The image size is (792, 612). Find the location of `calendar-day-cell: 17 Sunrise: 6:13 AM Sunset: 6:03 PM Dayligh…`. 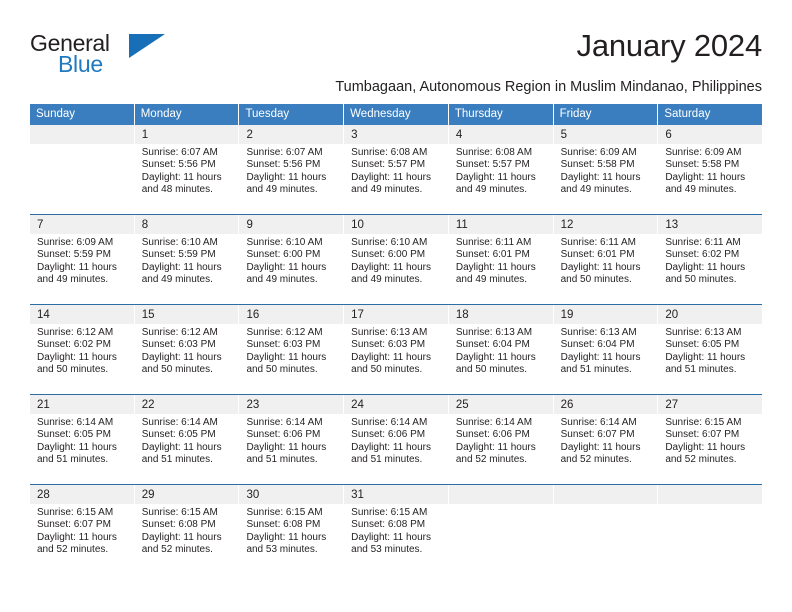

calendar-day-cell: 17 Sunrise: 6:13 AM Sunset: 6:03 PM Dayligh… is located at coordinates (396, 349).